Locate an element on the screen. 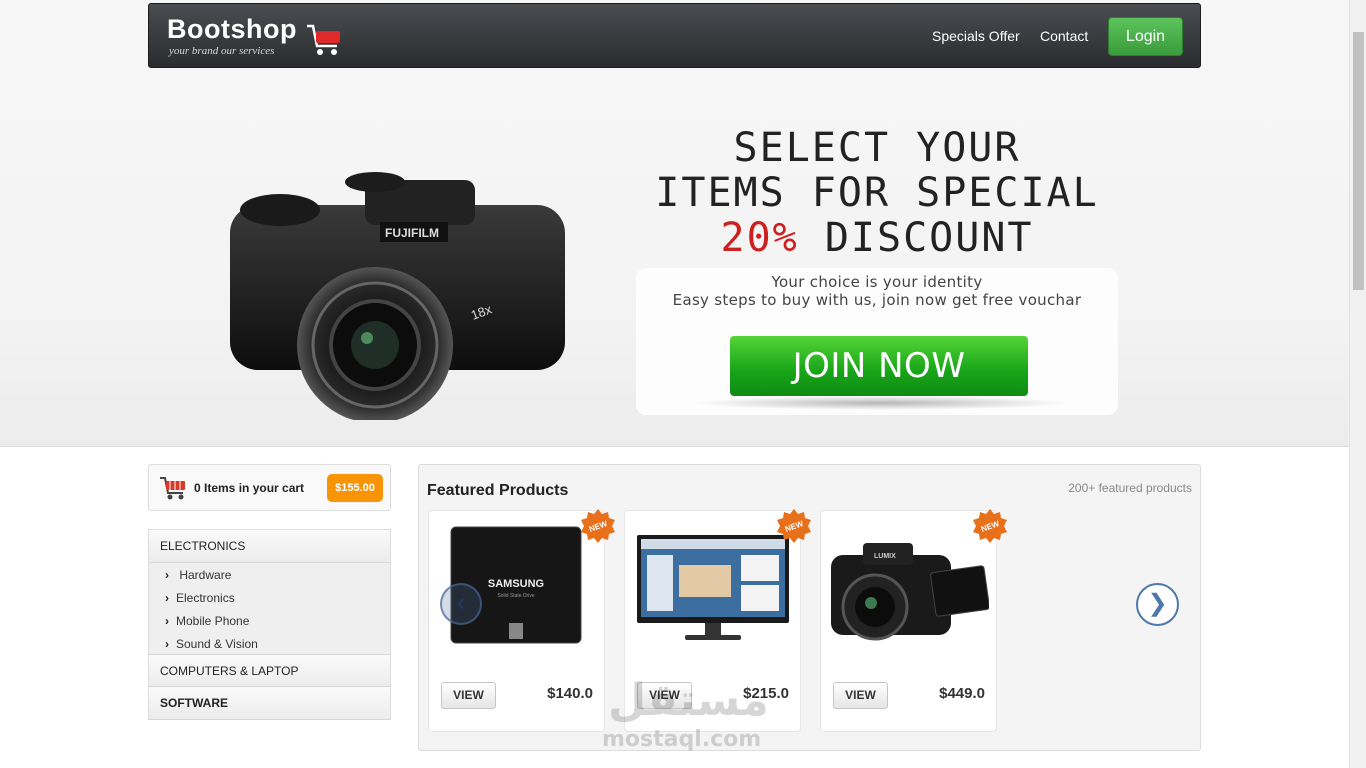  cart-icon is located at coordinates (172, 488).